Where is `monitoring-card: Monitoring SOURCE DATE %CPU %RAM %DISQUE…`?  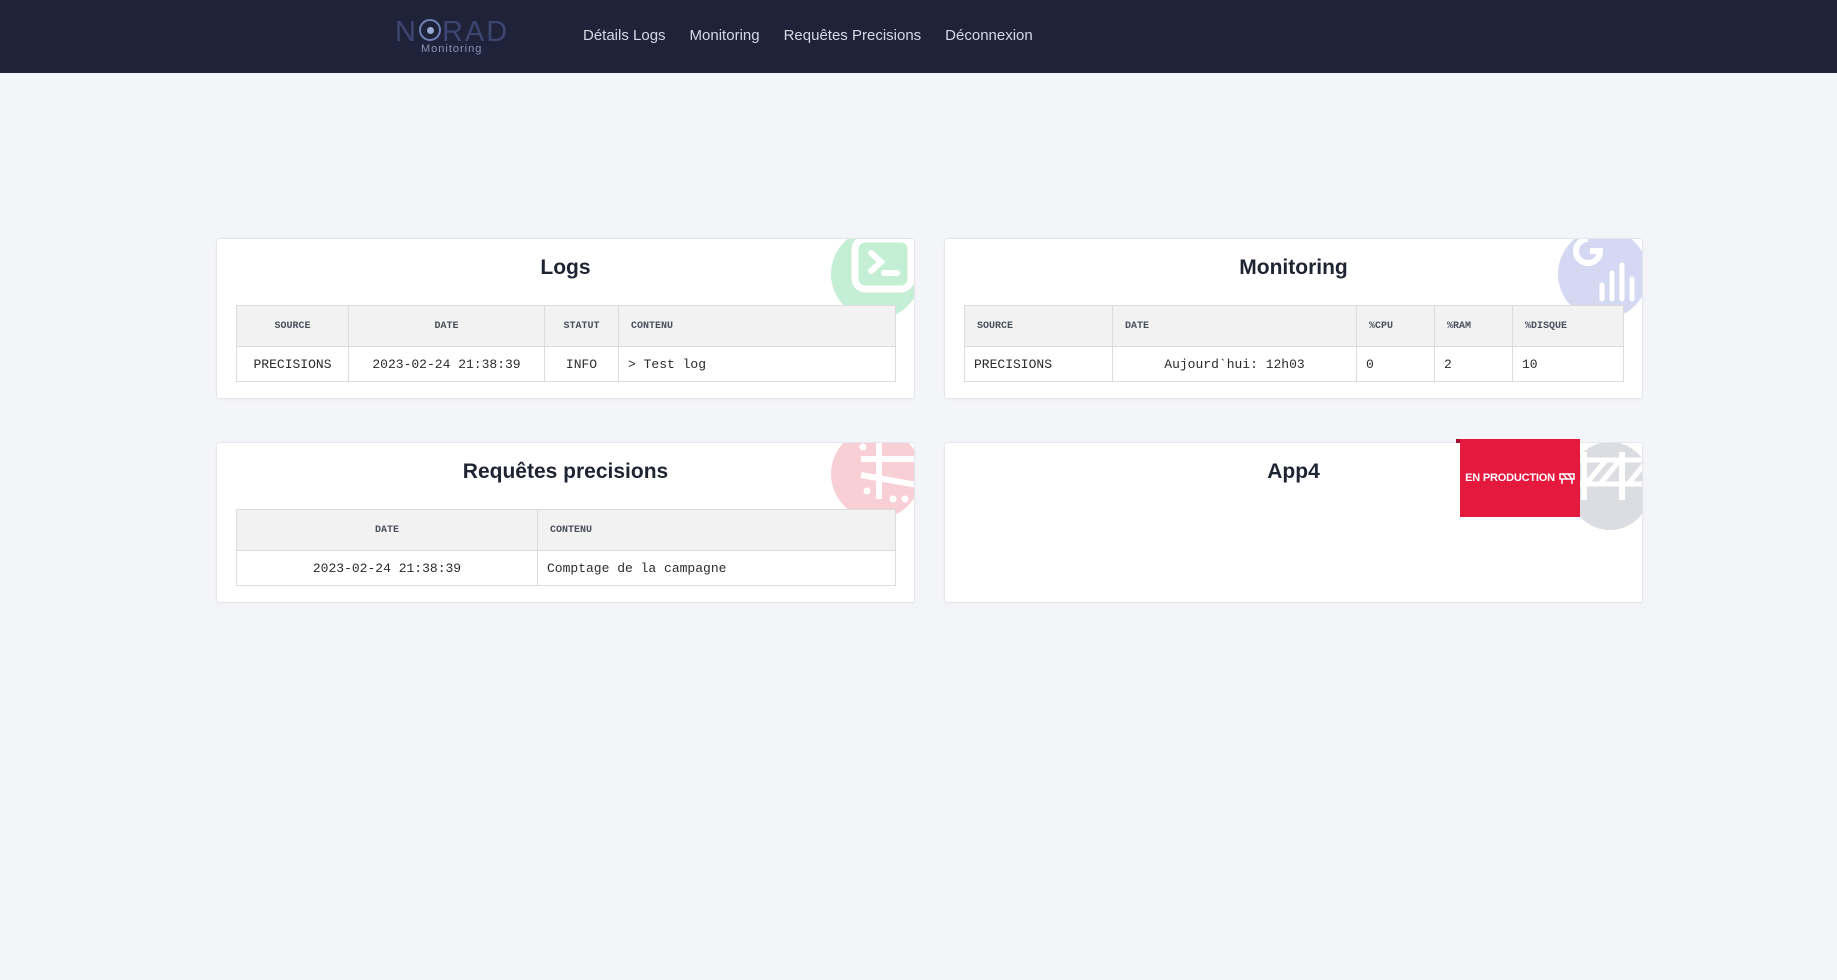 monitoring-card: Monitoring SOURCE DATE %CPU %RAM %DISQUE… is located at coordinates (1293, 318).